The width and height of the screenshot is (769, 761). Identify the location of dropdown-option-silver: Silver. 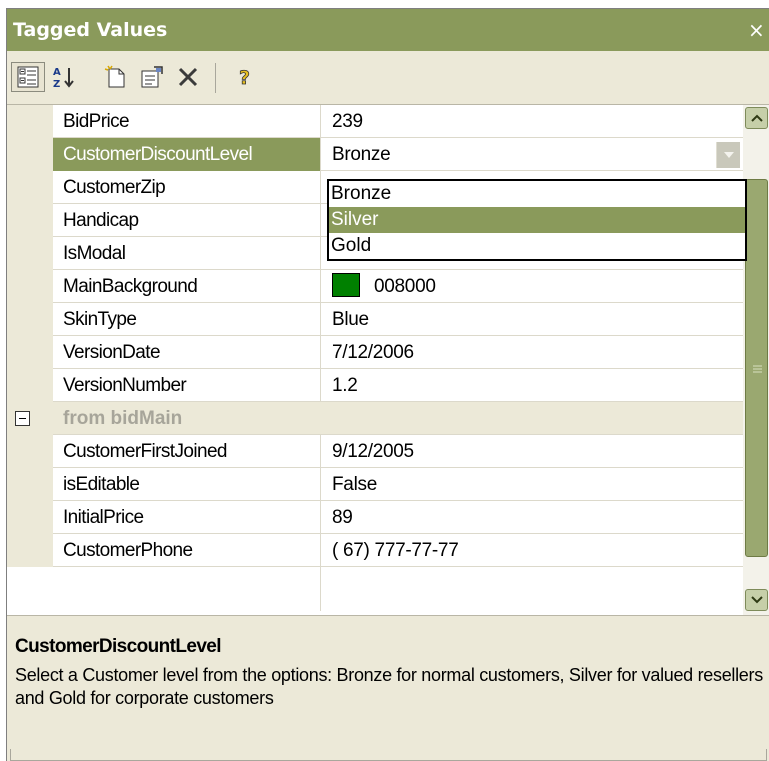
(537, 220).